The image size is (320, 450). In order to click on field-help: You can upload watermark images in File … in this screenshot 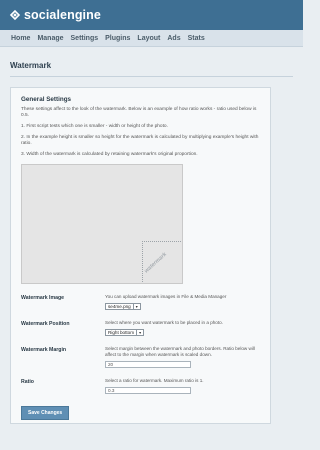, I will do `click(166, 296)`.